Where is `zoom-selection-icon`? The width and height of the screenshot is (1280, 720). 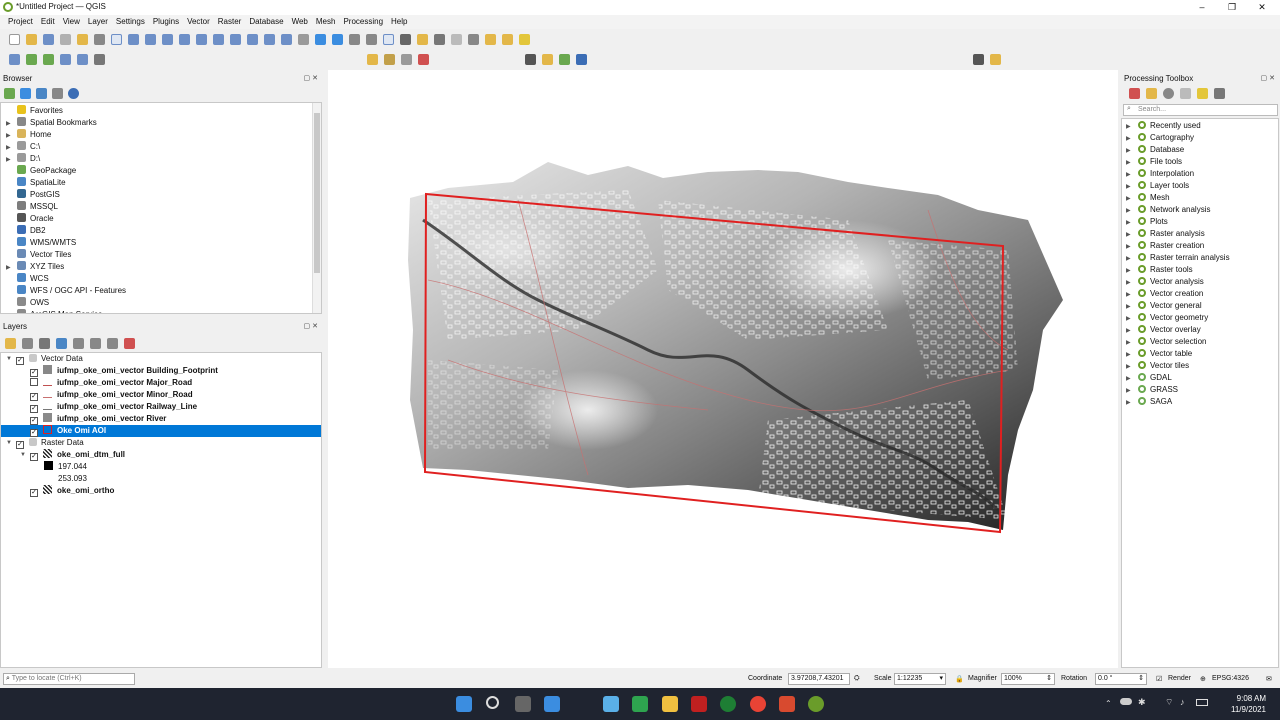 zoom-selection-icon is located at coordinates (201, 39).